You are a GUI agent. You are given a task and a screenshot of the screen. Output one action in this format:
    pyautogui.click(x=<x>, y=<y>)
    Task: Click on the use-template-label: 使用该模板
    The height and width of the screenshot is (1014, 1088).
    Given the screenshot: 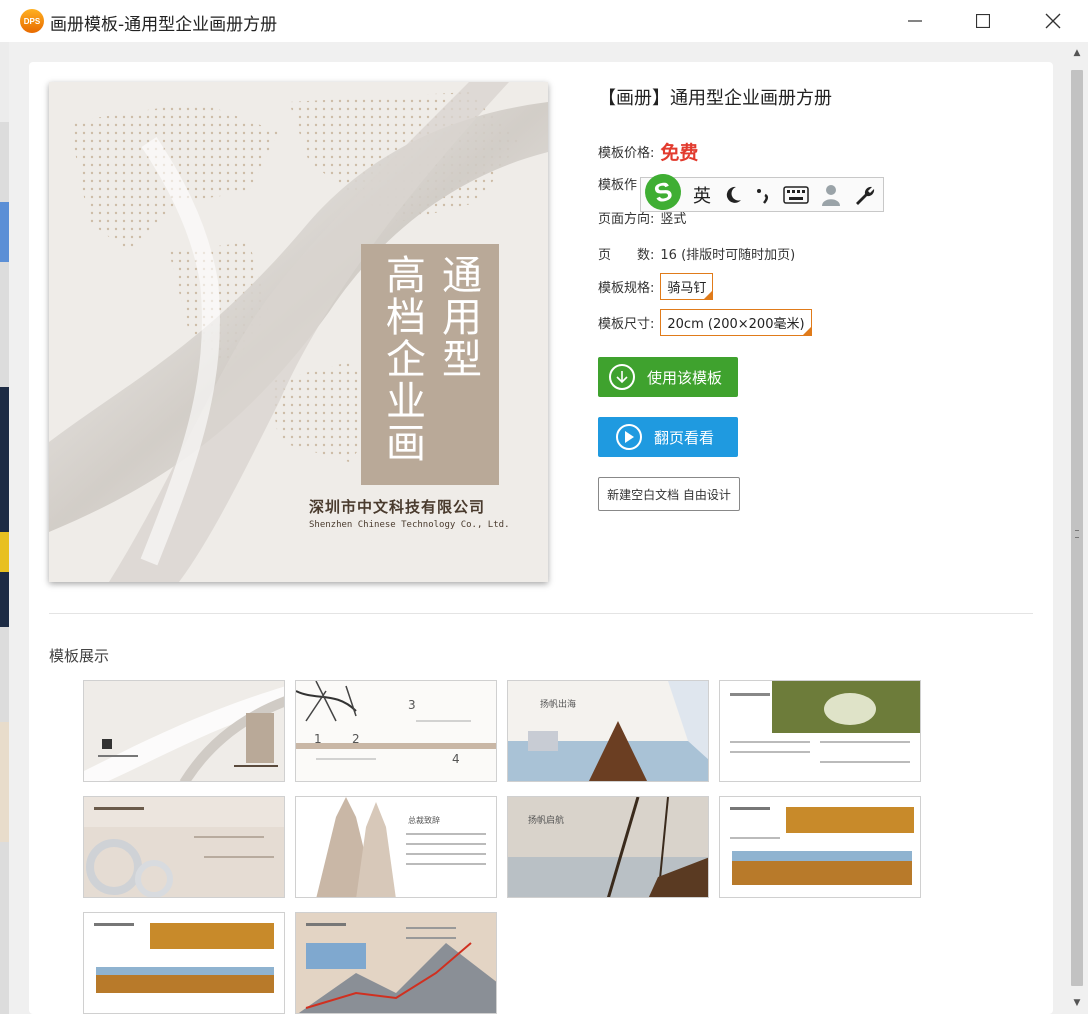 What is the action you would take?
    pyautogui.click(x=685, y=377)
    